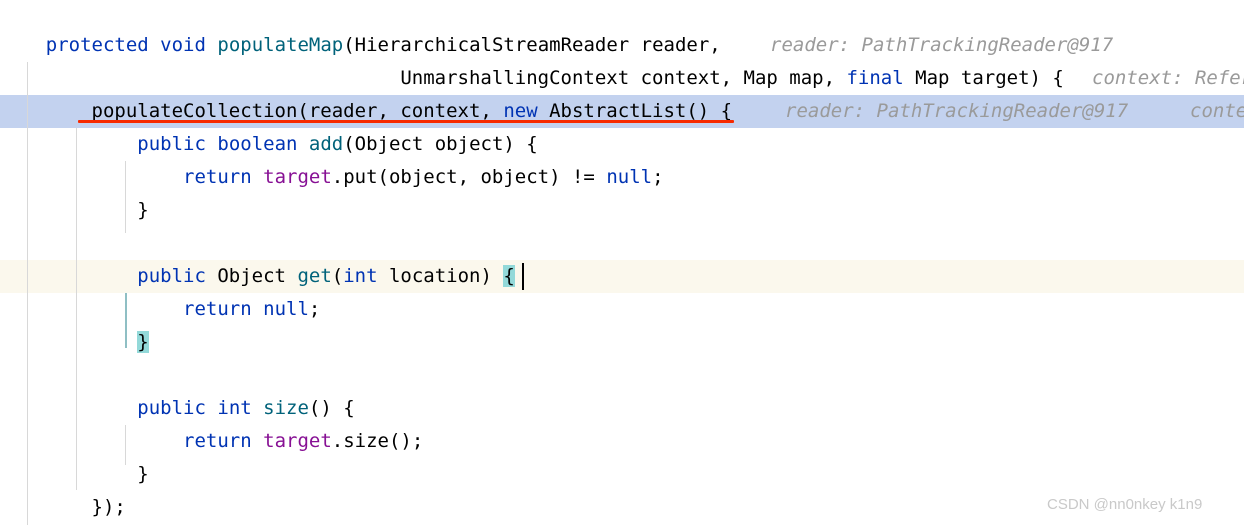 The image size is (1244, 525). What do you see at coordinates (337, 276) in the screenshot?
I see `code-token: (` at bounding box center [337, 276].